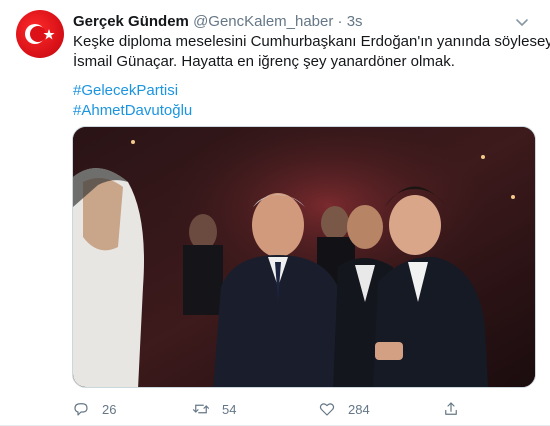 This screenshot has height=426, width=550. I want to click on like-count: 284, so click(359, 409).